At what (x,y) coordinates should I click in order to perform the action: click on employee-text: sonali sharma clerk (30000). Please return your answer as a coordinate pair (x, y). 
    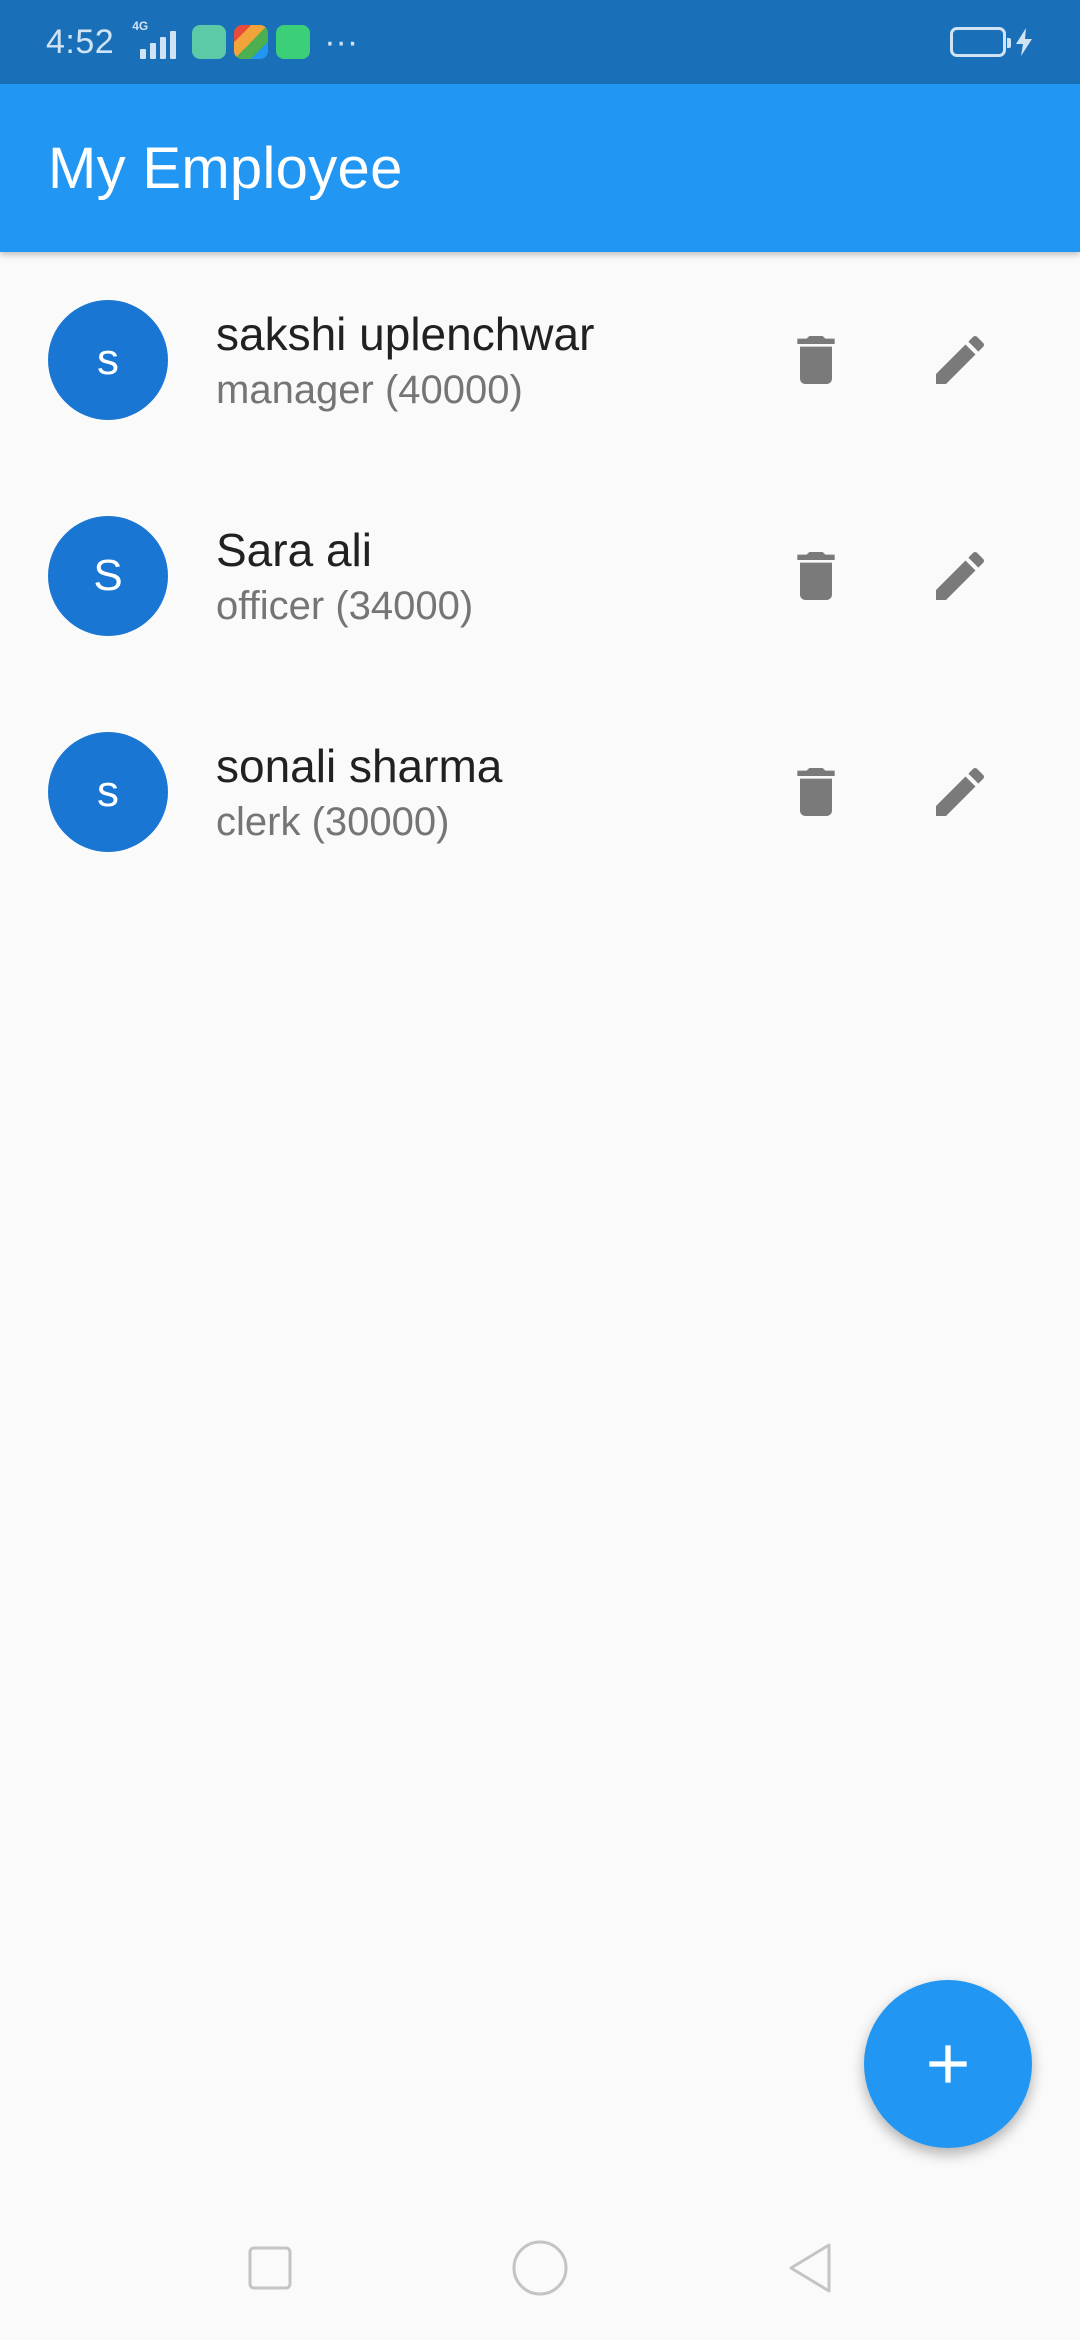
    Looking at the image, I should click on (359, 792).